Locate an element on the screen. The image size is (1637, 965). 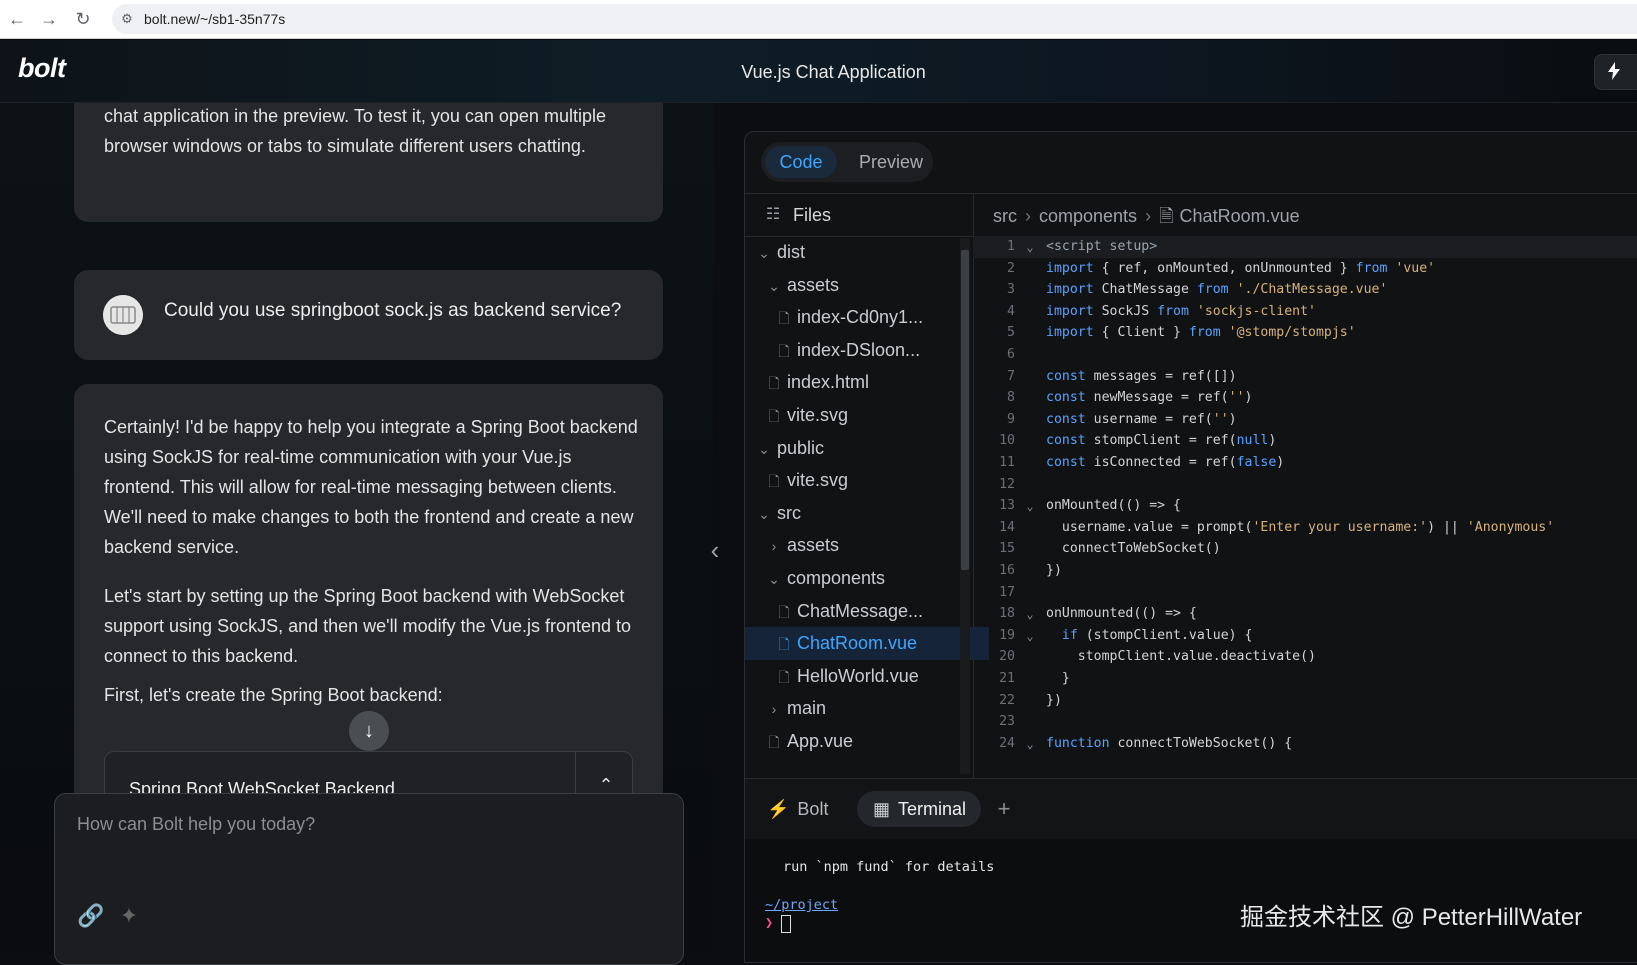
tree-item-label: index.html is located at coordinates (828, 382).